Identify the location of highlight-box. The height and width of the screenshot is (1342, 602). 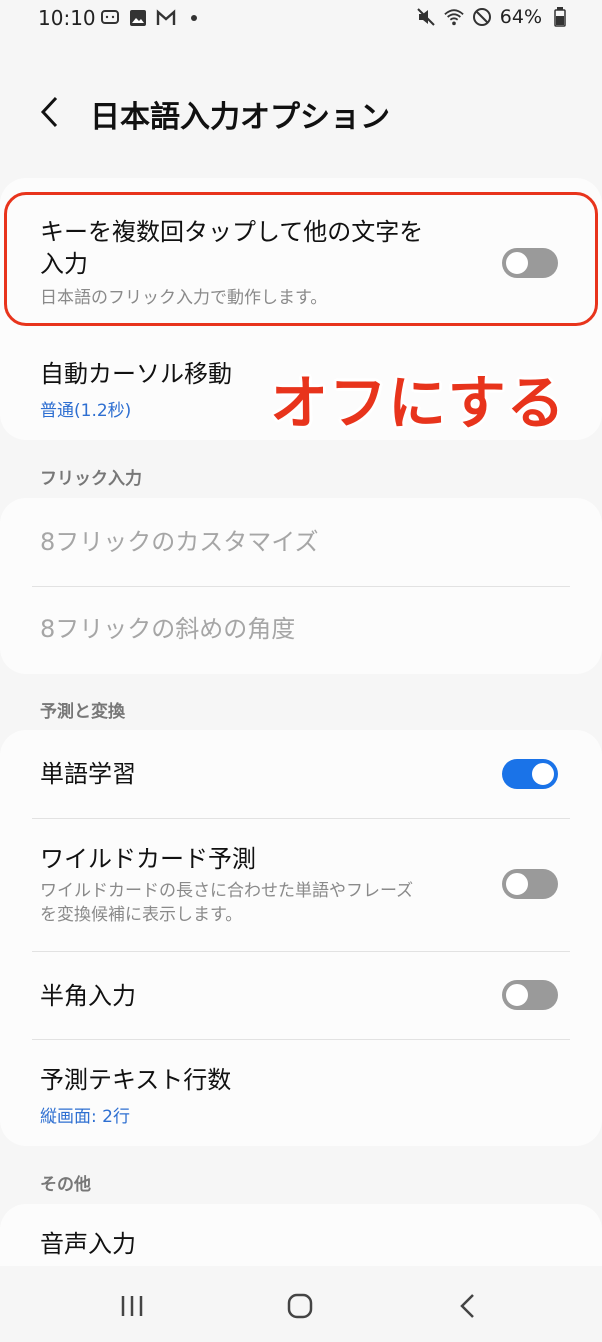
(301, 259).